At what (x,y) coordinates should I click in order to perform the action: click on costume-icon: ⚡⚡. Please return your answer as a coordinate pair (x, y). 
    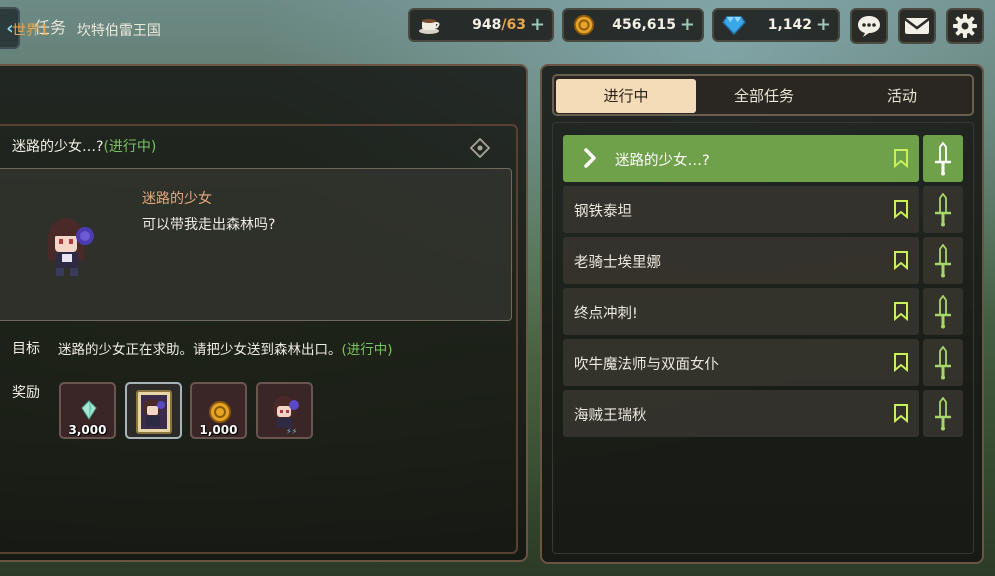
    Looking at the image, I should click on (286, 416).